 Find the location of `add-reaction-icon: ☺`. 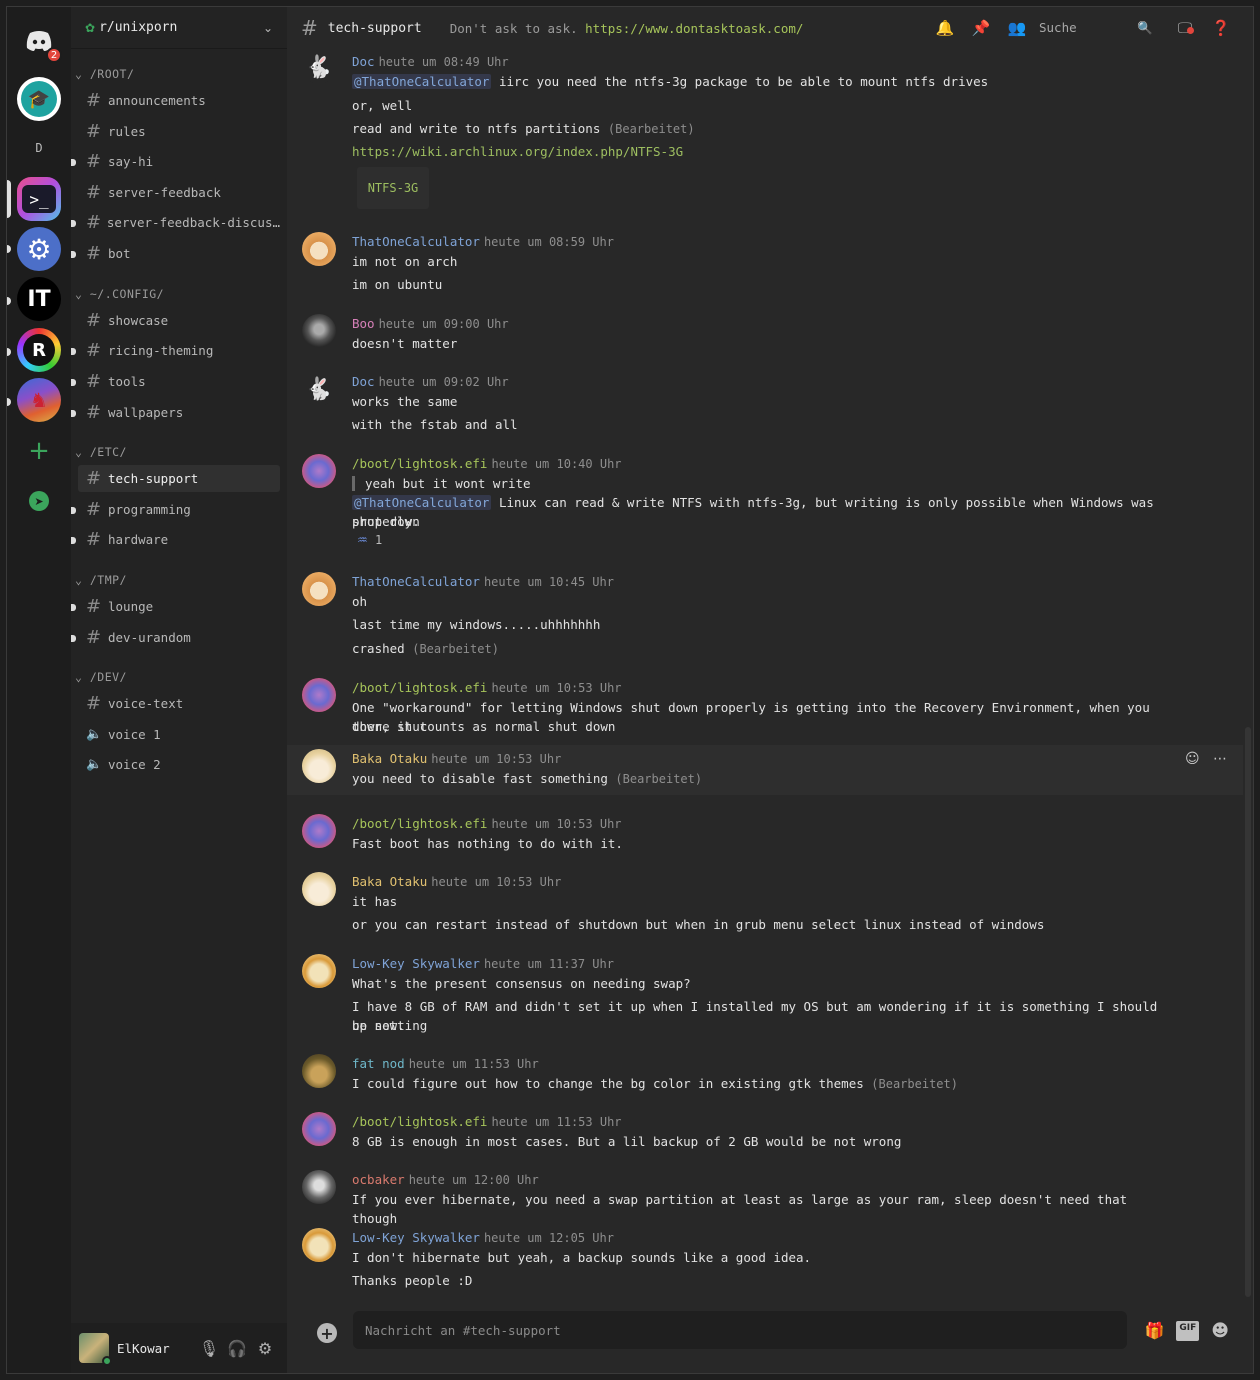

add-reaction-icon: ☺ is located at coordinates (1192, 759).